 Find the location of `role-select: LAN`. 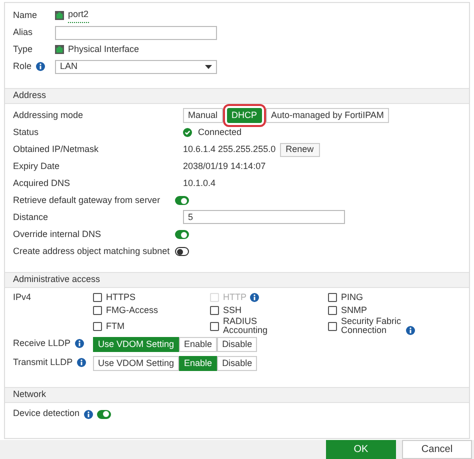

role-select: LAN is located at coordinates (136, 67).